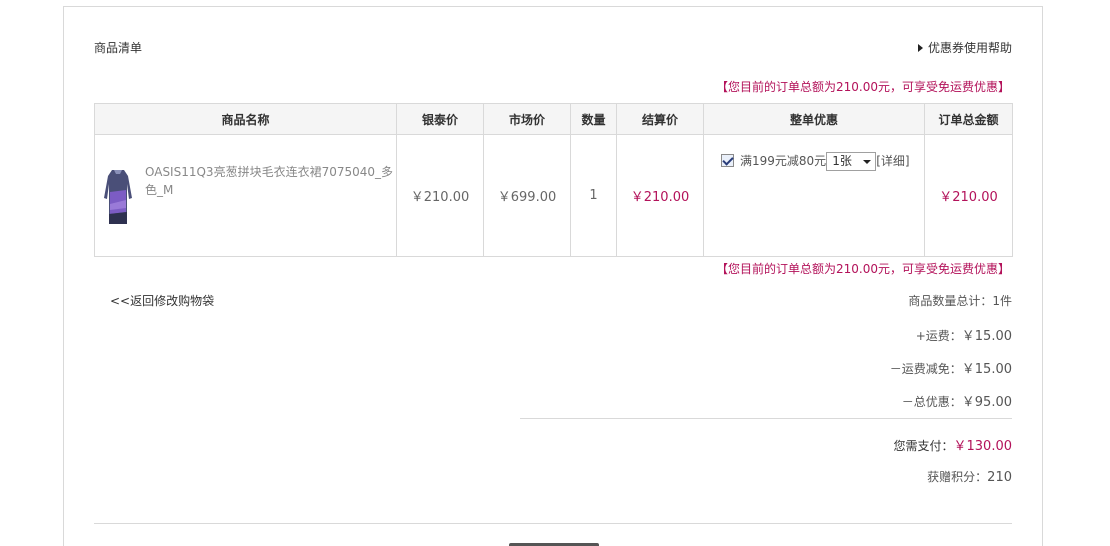 Image resolution: width=1110 pixels, height=546 pixels. What do you see at coordinates (660, 195) in the screenshot?
I see `settle-price-cell: ￥210.00` at bounding box center [660, 195].